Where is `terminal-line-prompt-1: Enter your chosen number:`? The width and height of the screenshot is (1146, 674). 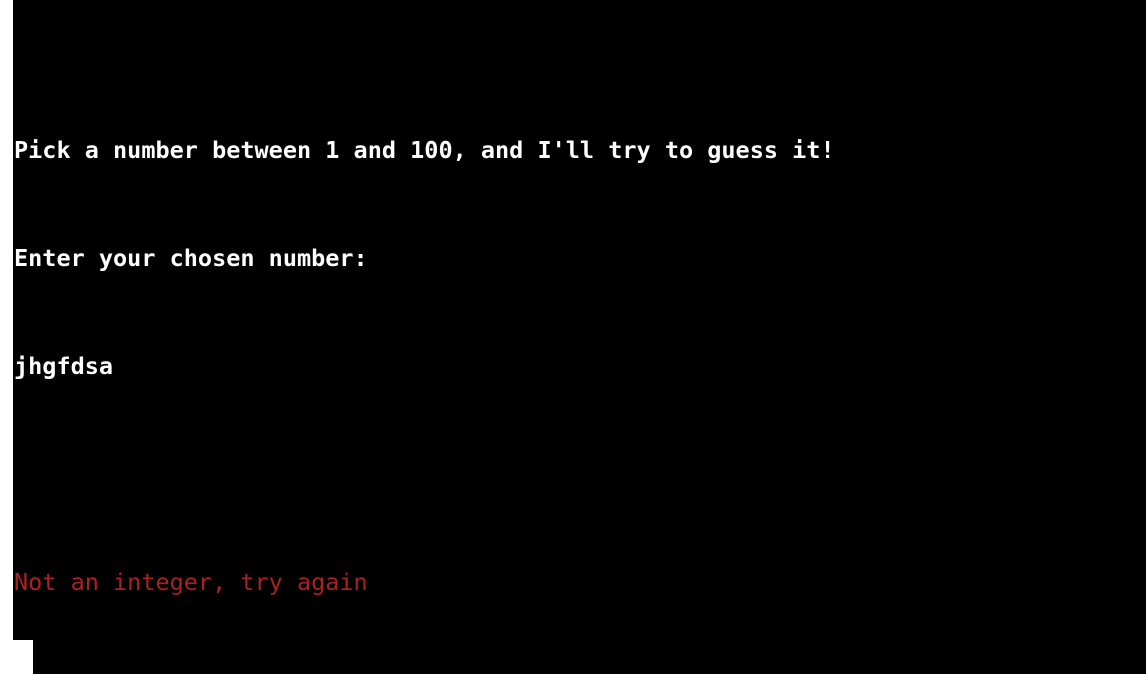
terminal-line-prompt-1: Enter your chosen number: is located at coordinates (191, 258).